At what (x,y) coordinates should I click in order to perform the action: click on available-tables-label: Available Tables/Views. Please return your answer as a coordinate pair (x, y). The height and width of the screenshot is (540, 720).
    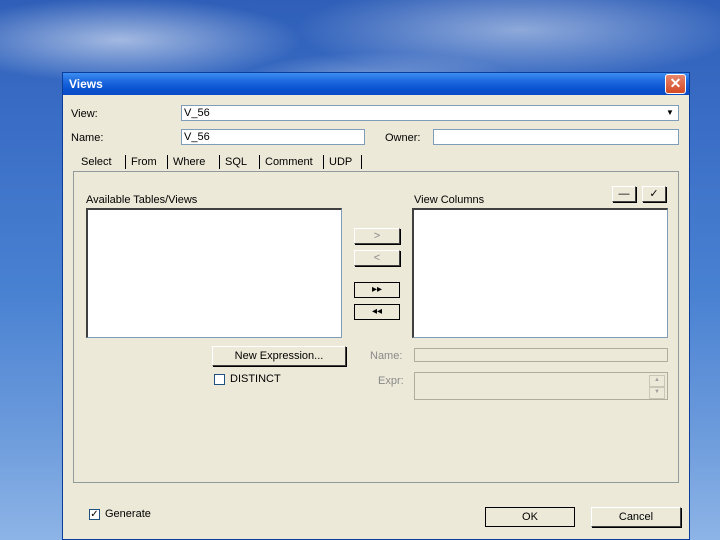
    Looking at the image, I should click on (142, 200).